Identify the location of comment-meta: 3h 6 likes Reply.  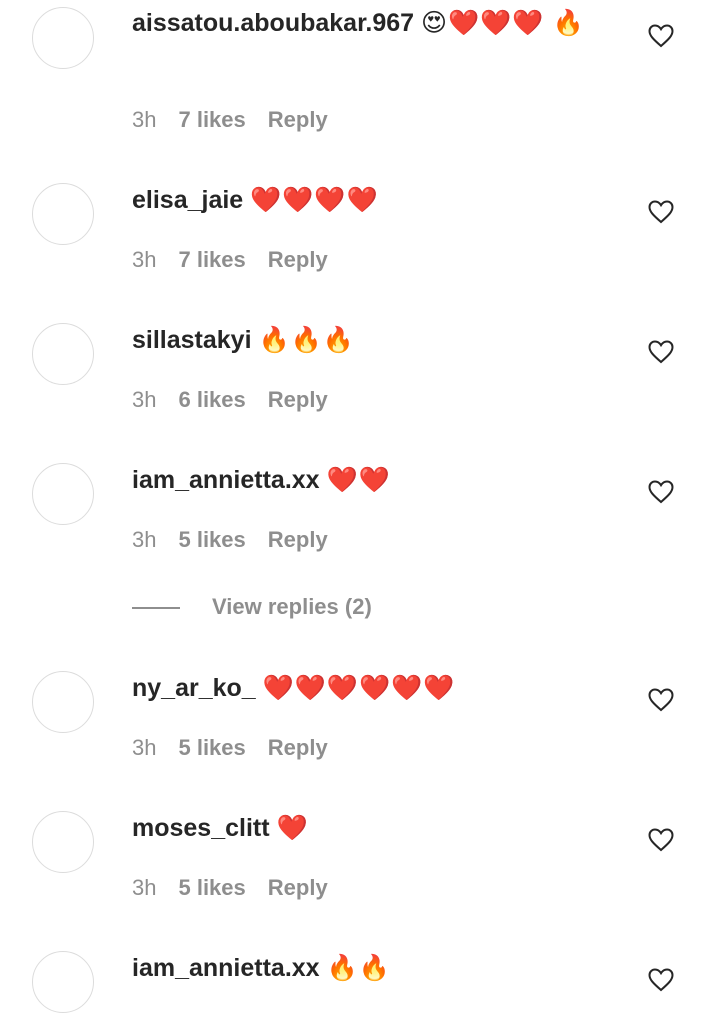
(230, 400).